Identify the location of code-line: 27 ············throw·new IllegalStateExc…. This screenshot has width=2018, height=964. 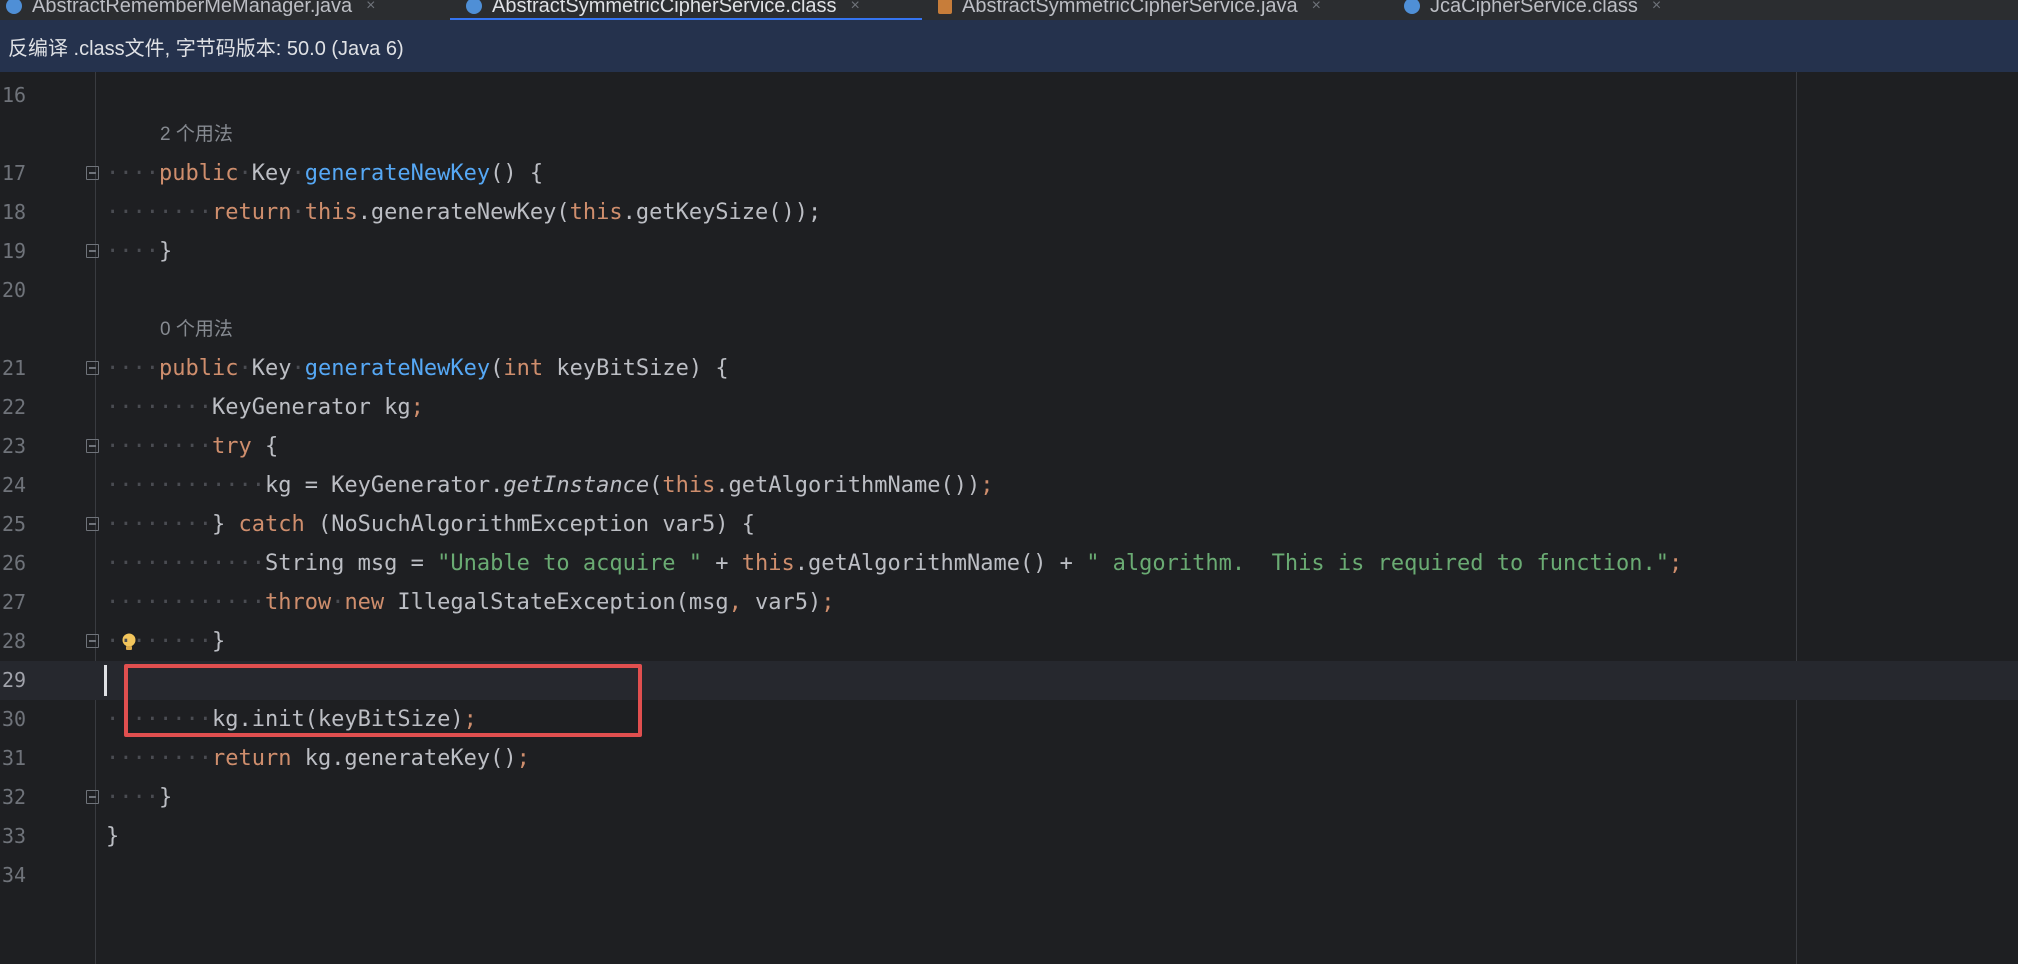
(1009, 602).